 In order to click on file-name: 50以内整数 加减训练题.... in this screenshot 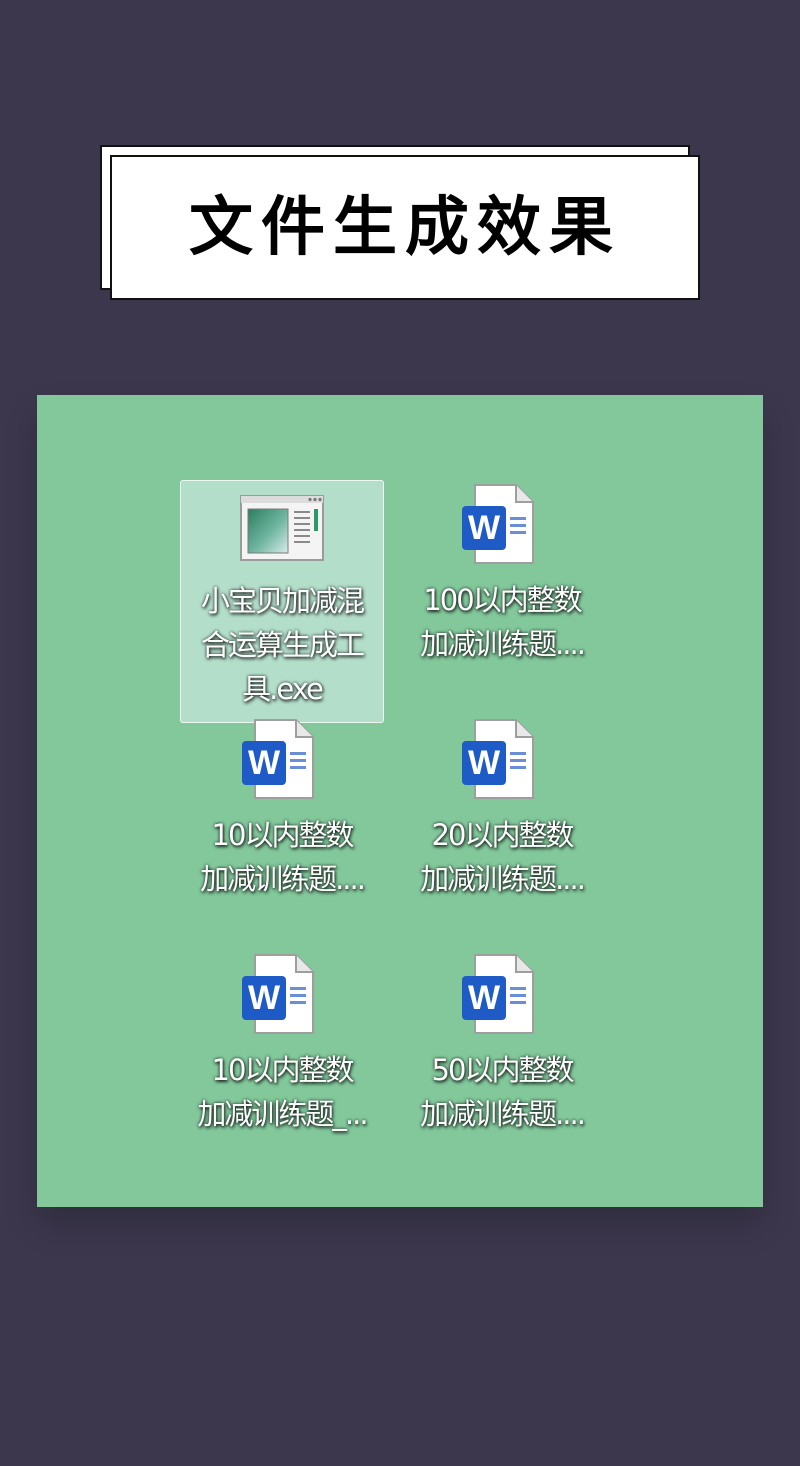, I will do `click(503, 1092)`.